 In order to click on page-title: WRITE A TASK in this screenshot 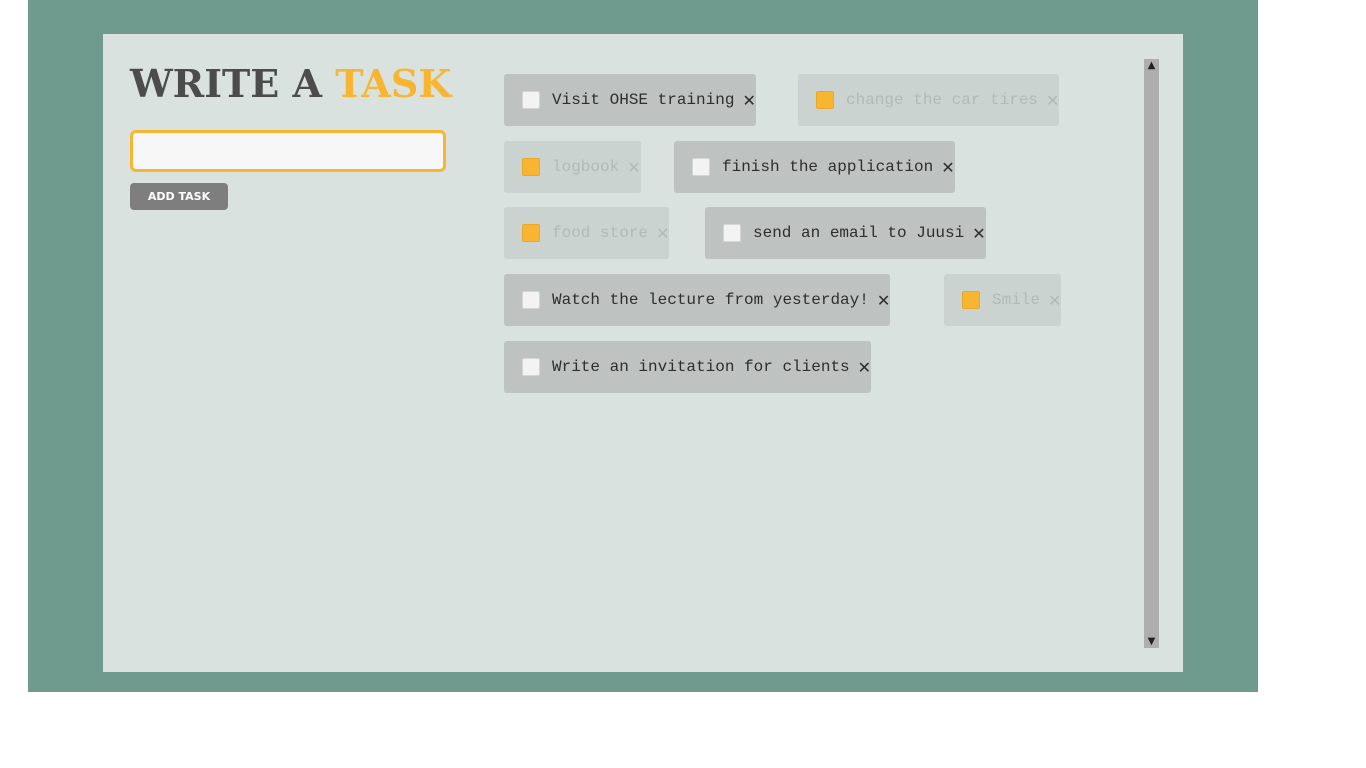, I will do `click(290, 84)`.